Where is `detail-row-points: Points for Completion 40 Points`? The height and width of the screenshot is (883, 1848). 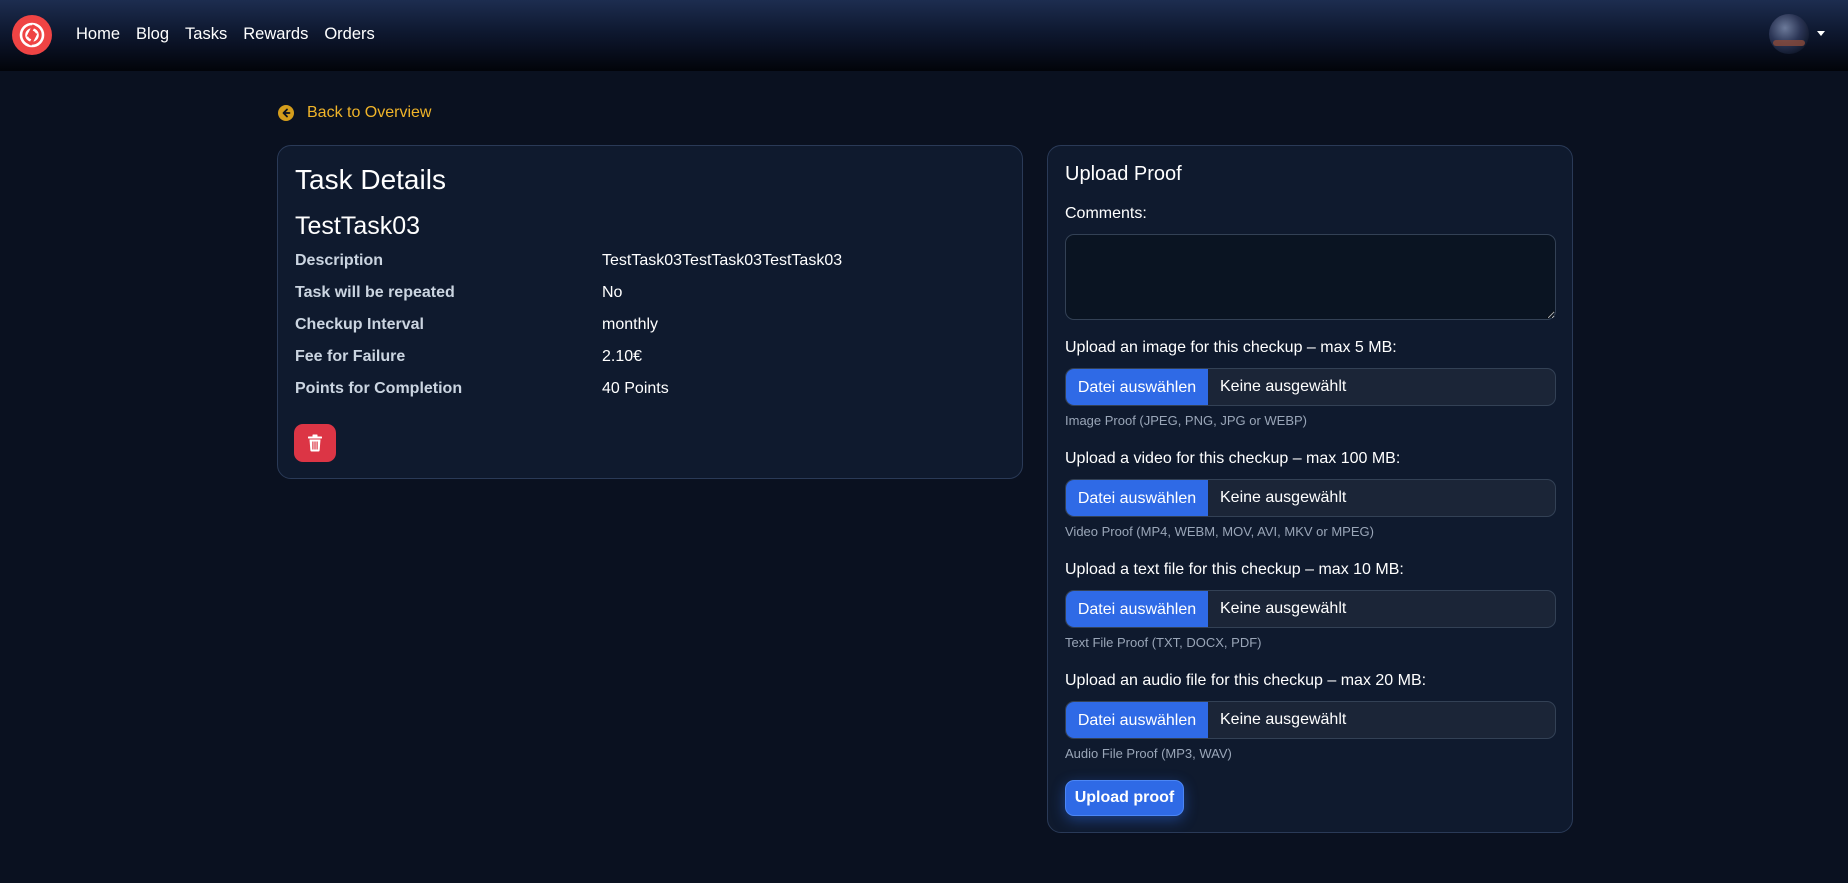 detail-row-points: Points for Completion 40 Points is located at coordinates (645, 391).